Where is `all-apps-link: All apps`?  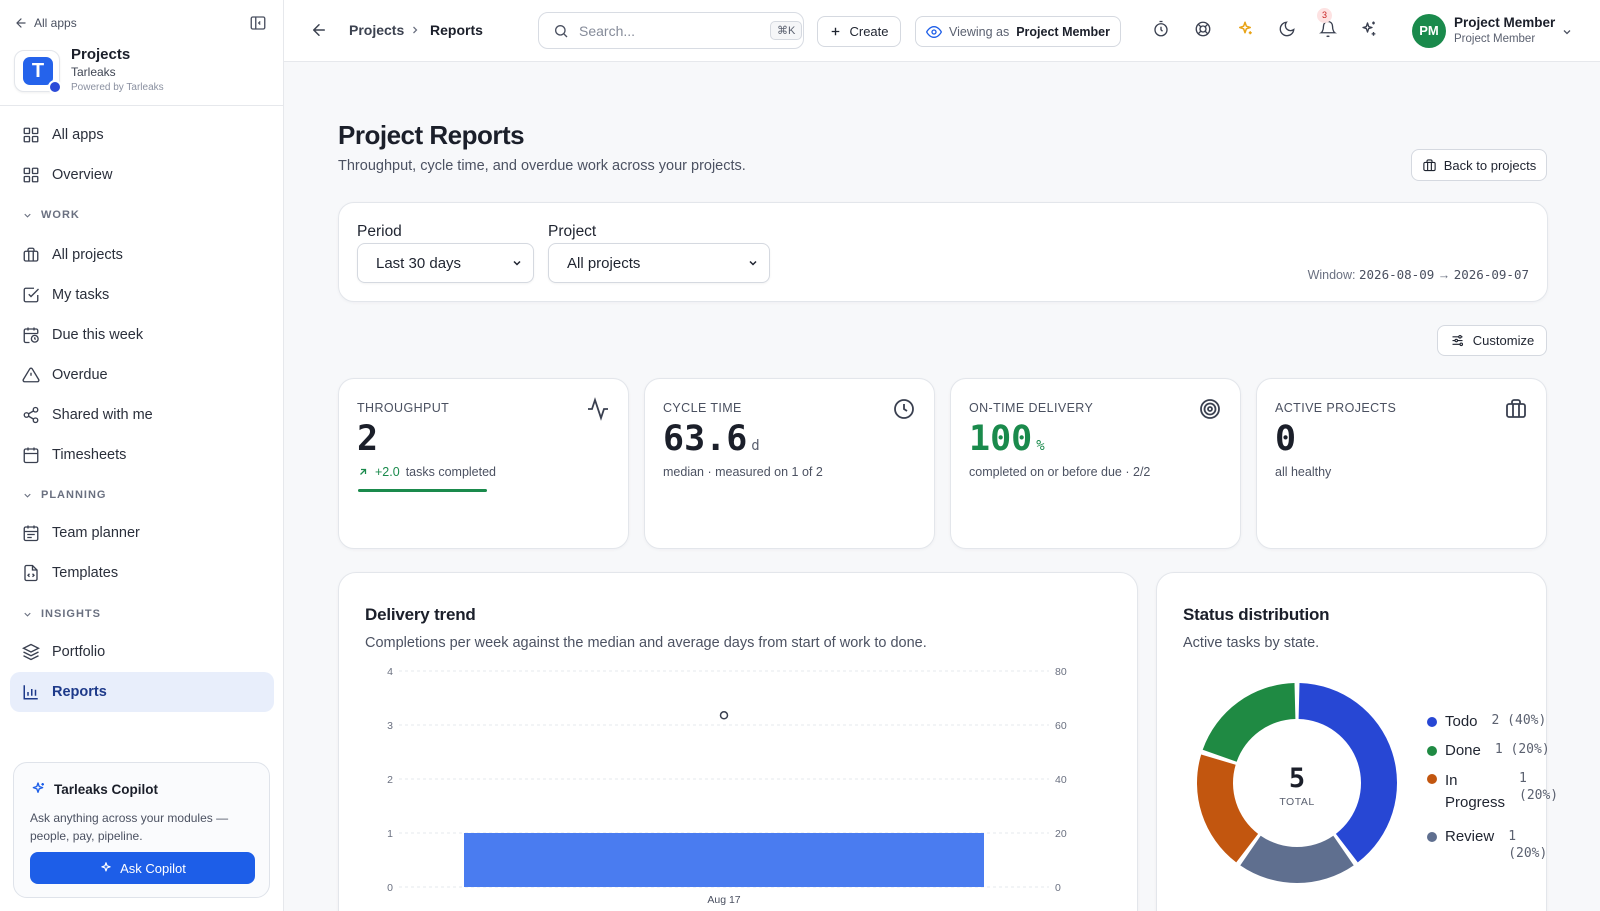
all-apps-link: All apps is located at coordinates (45, 23).